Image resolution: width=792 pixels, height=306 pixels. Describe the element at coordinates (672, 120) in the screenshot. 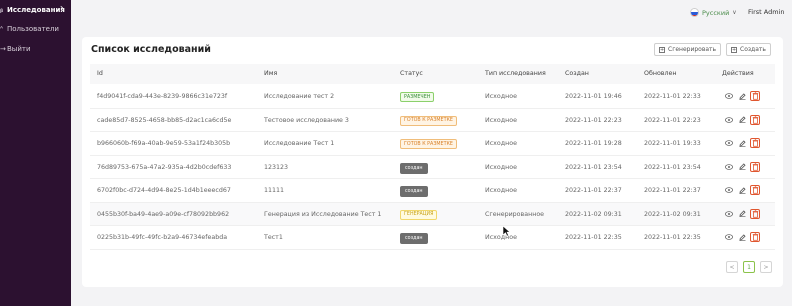

I see `cell-updated: 2022-11-01 22:23` at that location.